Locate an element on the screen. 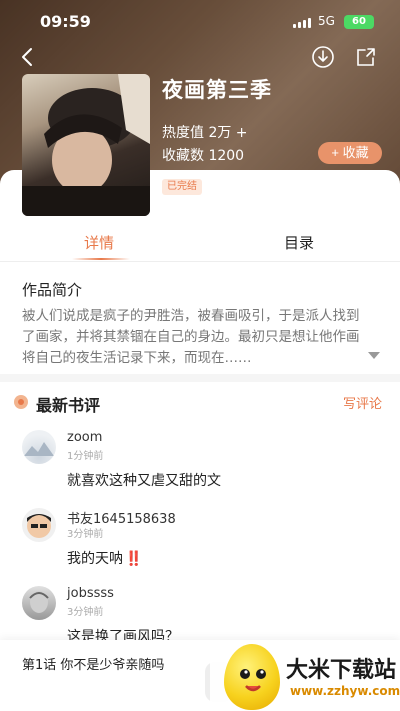 The height and width of the screenshot is (711, 400). tab-catalog: 目录 is located at coordinates (299, 242).